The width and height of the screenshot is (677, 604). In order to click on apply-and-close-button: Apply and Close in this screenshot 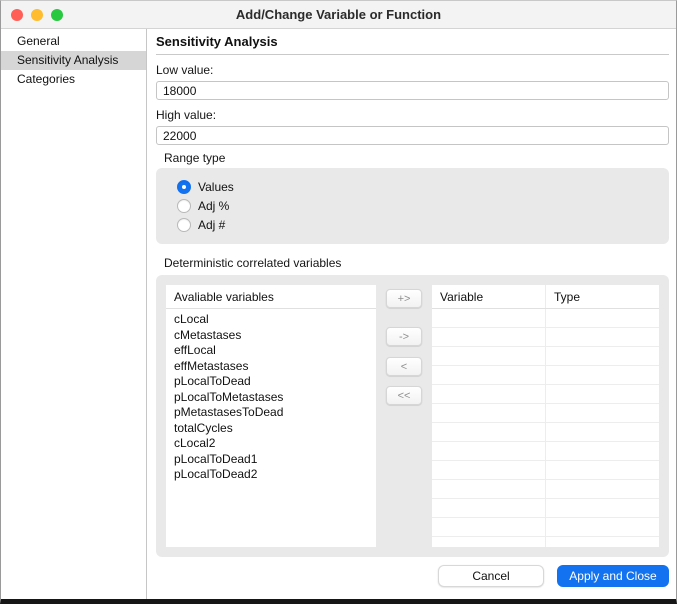, I will do `click(613, 576)`.